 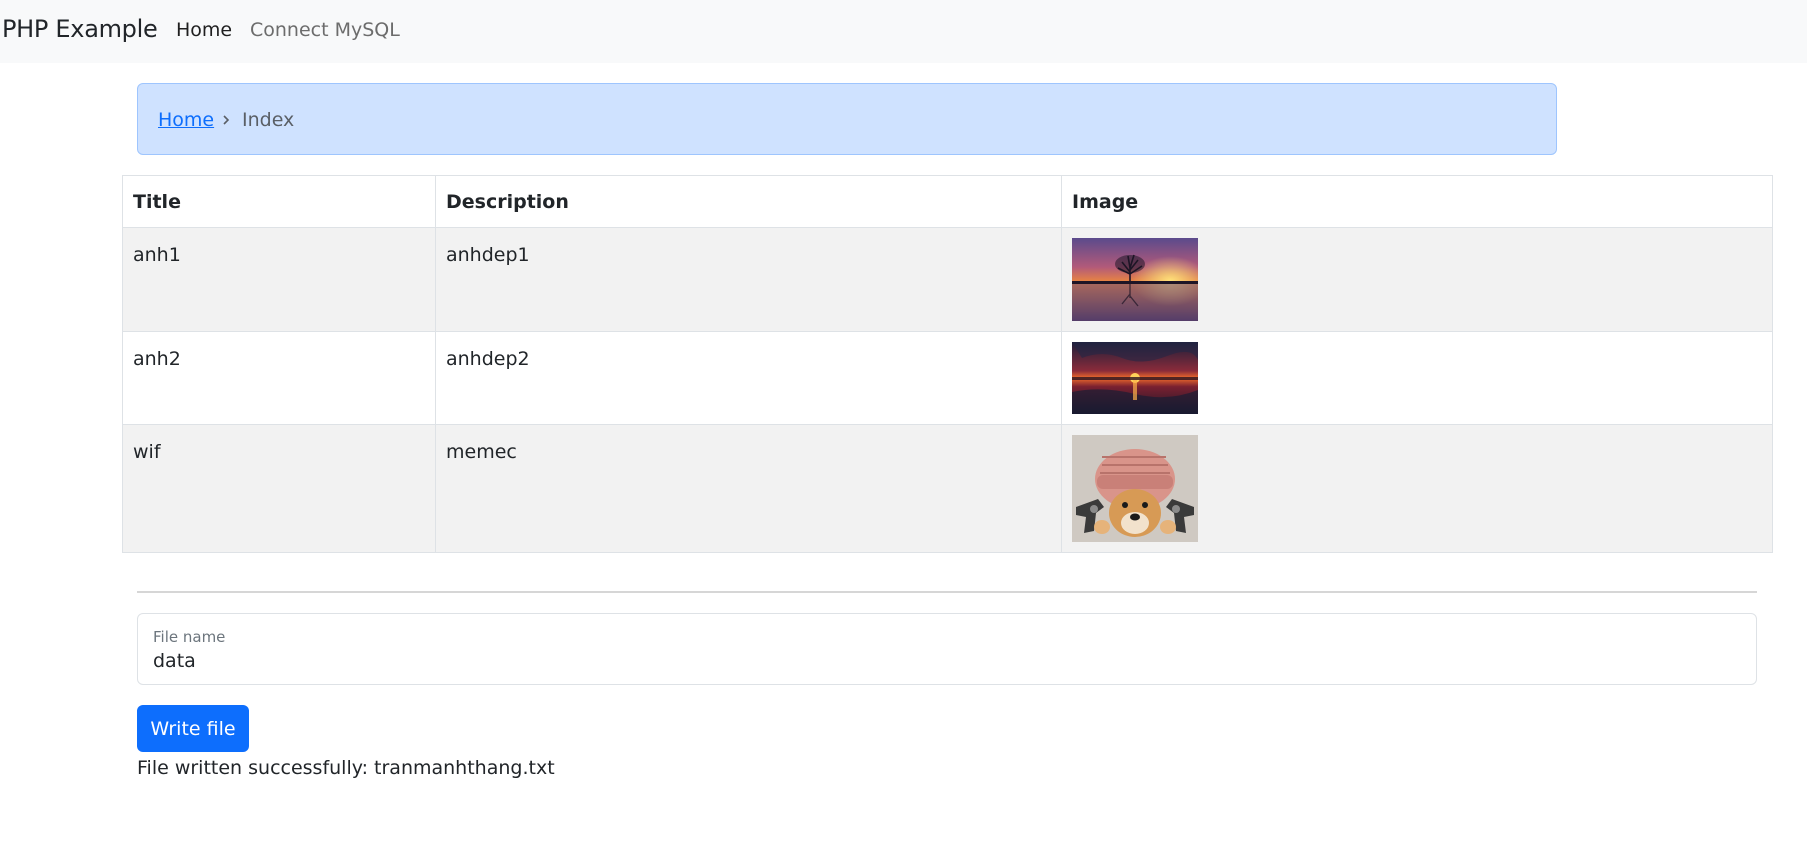 What do you see at coordinates (279, 201) in the screenshot?
I see `column-header-title: Title` at bounding box center [279, 201].